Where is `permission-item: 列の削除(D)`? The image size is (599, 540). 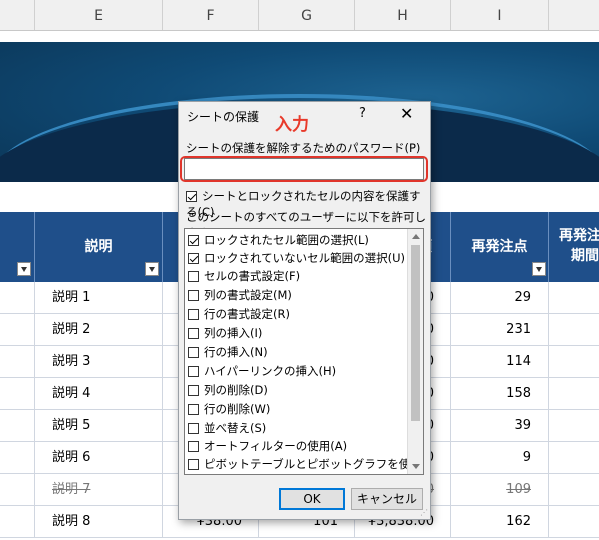
permission-item: 列の削除(D) is located at coordinates (228, 390).